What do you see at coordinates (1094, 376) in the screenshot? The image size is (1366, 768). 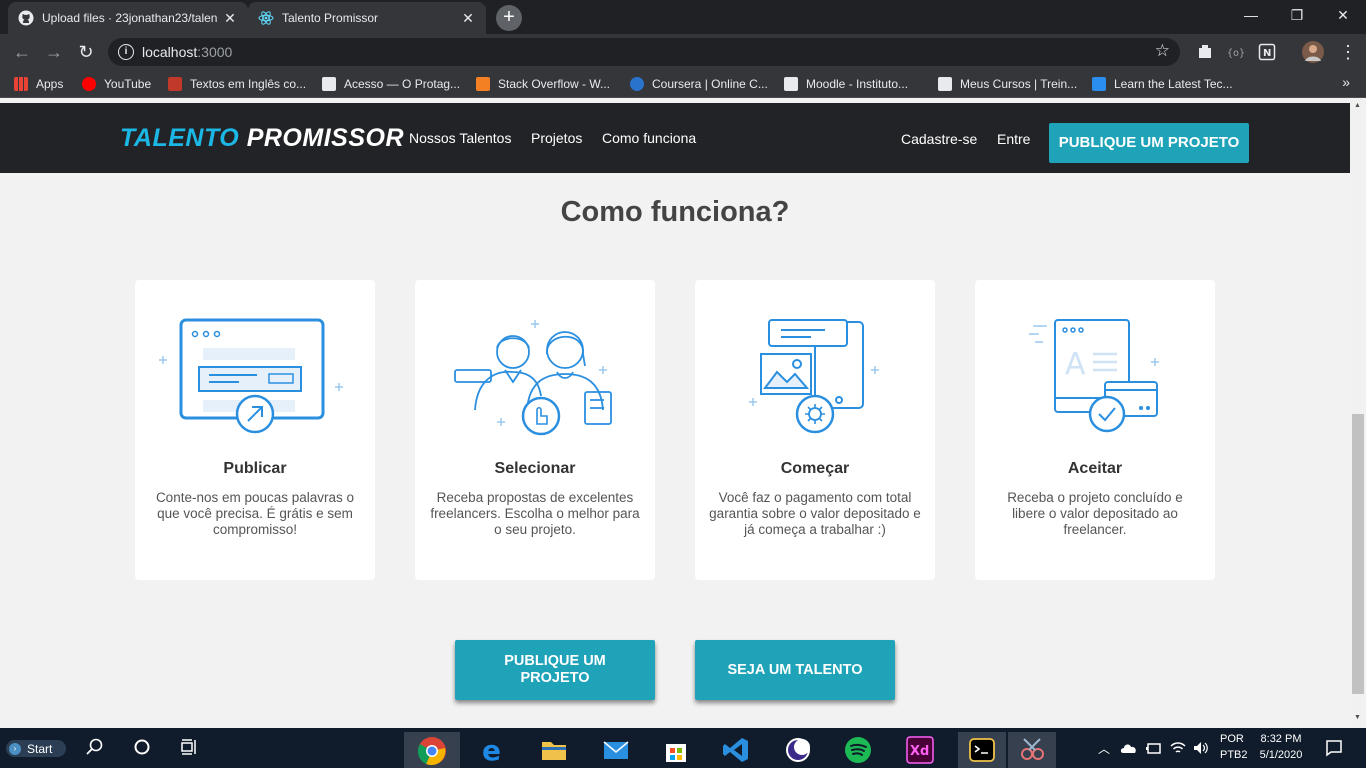 I see `accept-delivery-illustration-icon: A` at bounding box center [1094, 376].